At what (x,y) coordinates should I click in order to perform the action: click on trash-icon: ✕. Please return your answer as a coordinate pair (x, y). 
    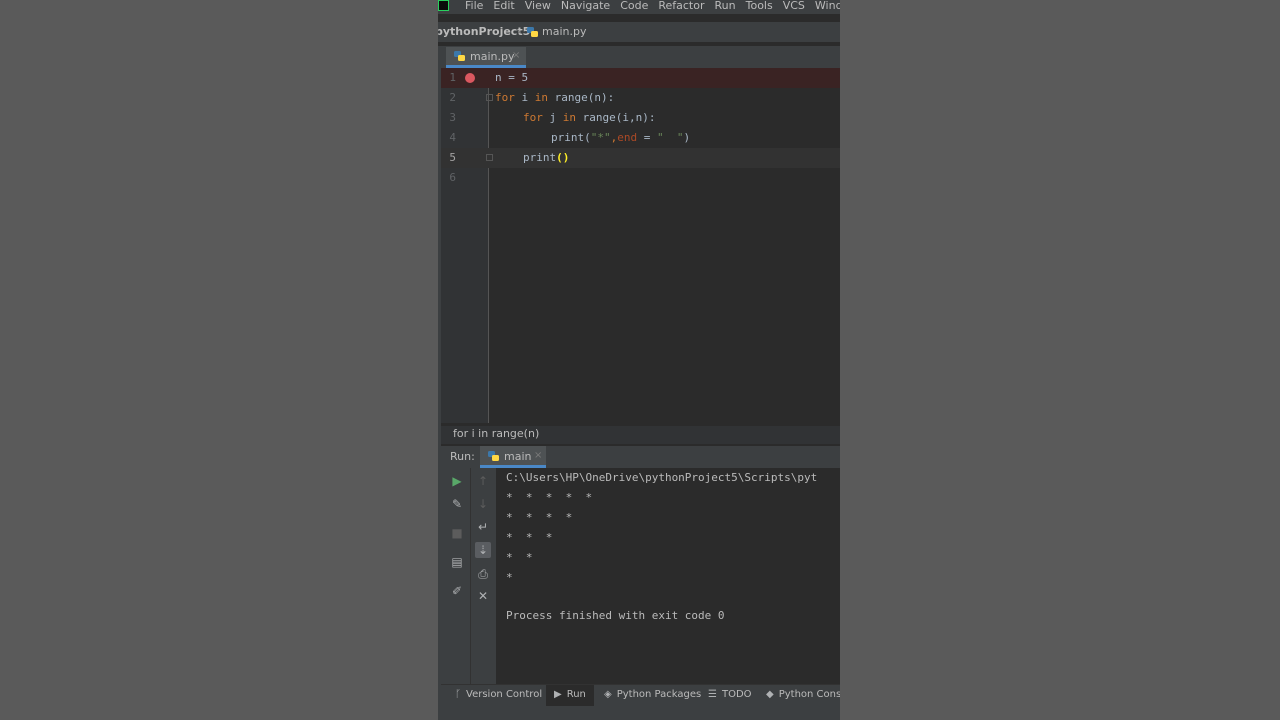
    Looking at the image, I should click on (483, 596).